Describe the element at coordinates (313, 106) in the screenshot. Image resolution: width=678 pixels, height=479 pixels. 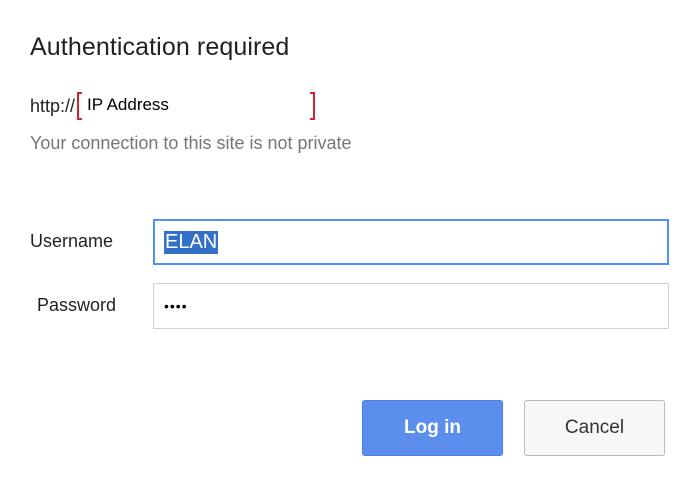
I see `redaction-bracket-right` at that location.